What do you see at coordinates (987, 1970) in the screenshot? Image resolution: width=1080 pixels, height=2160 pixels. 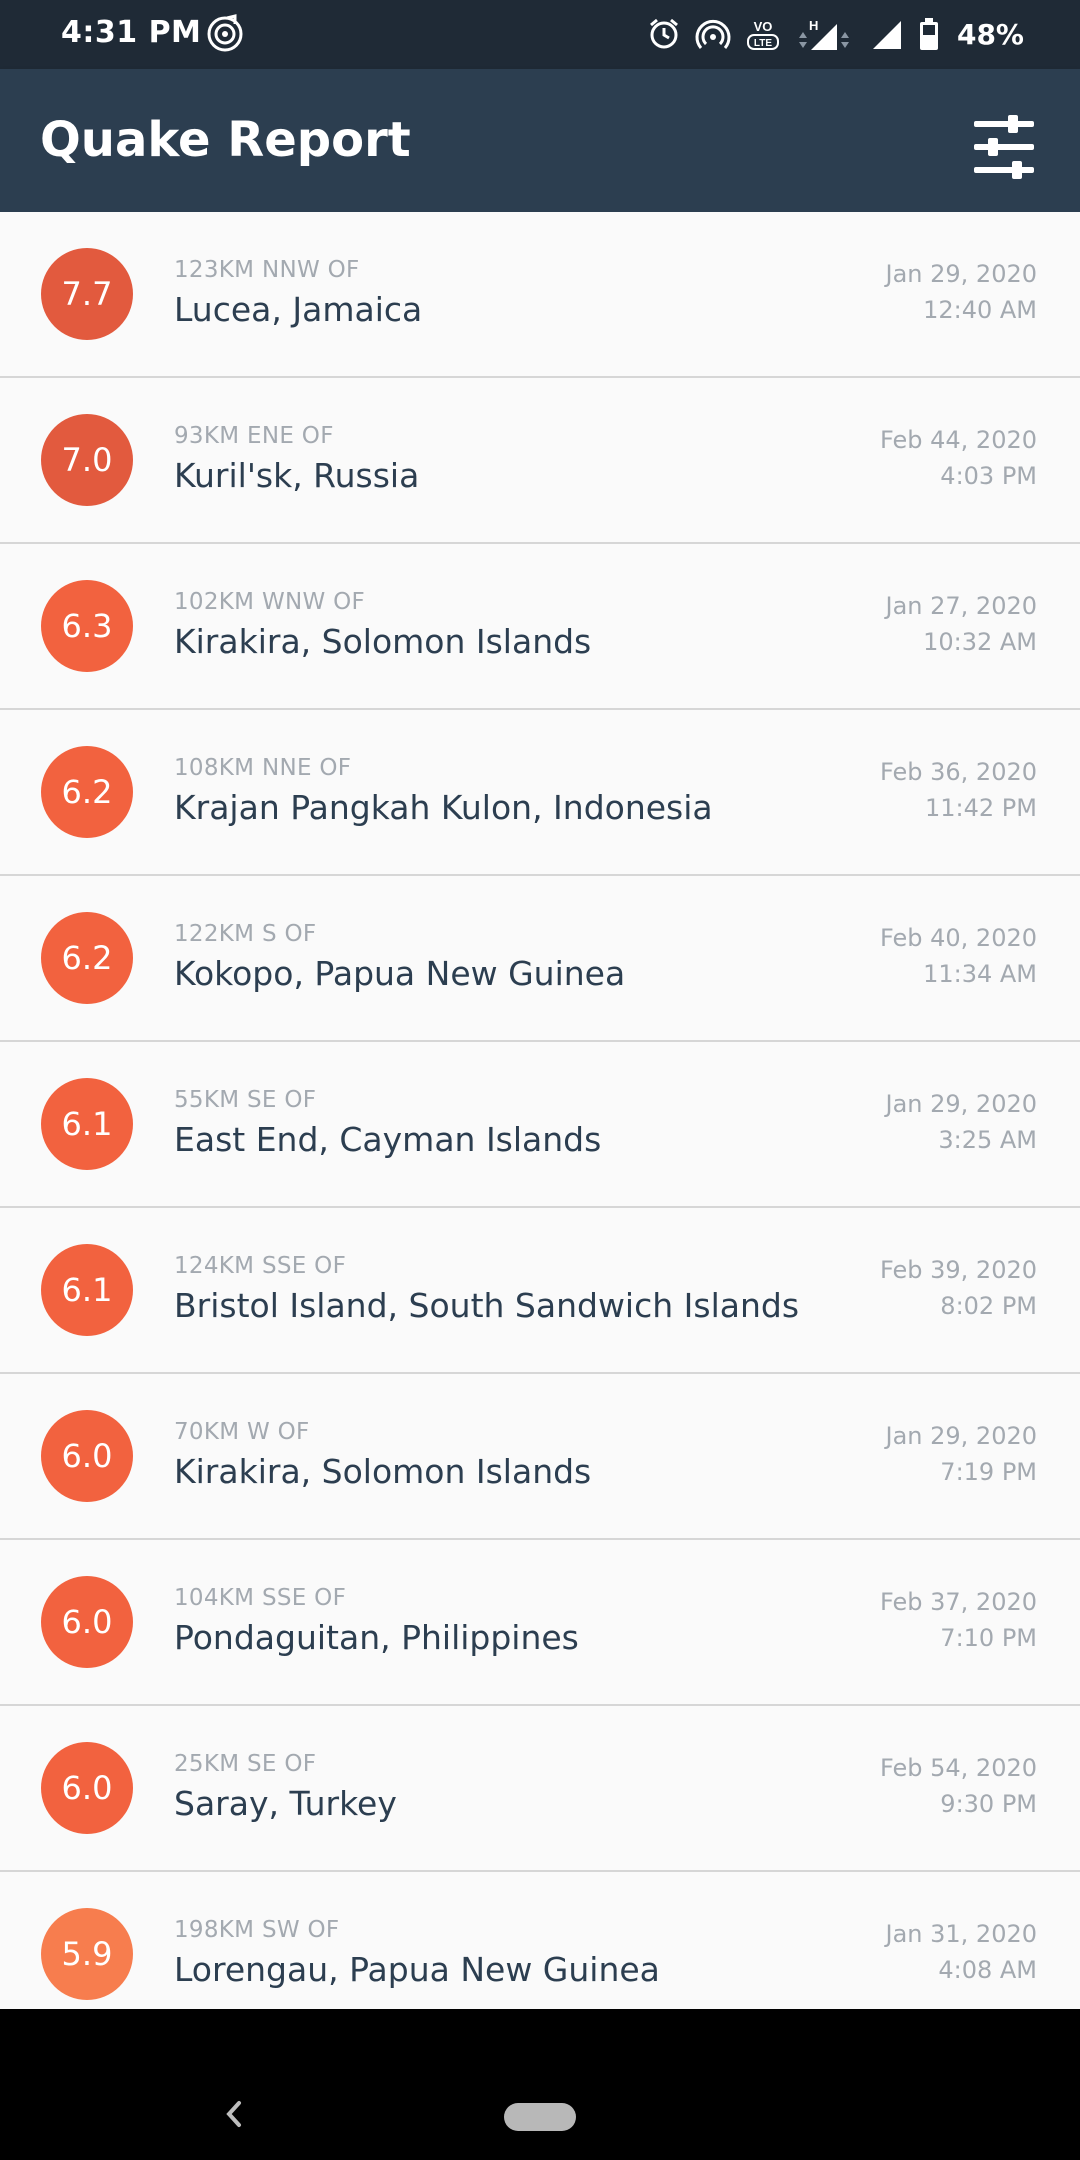 I see `quake-time: 4:08 AM` at bounding box center [987, 1970].